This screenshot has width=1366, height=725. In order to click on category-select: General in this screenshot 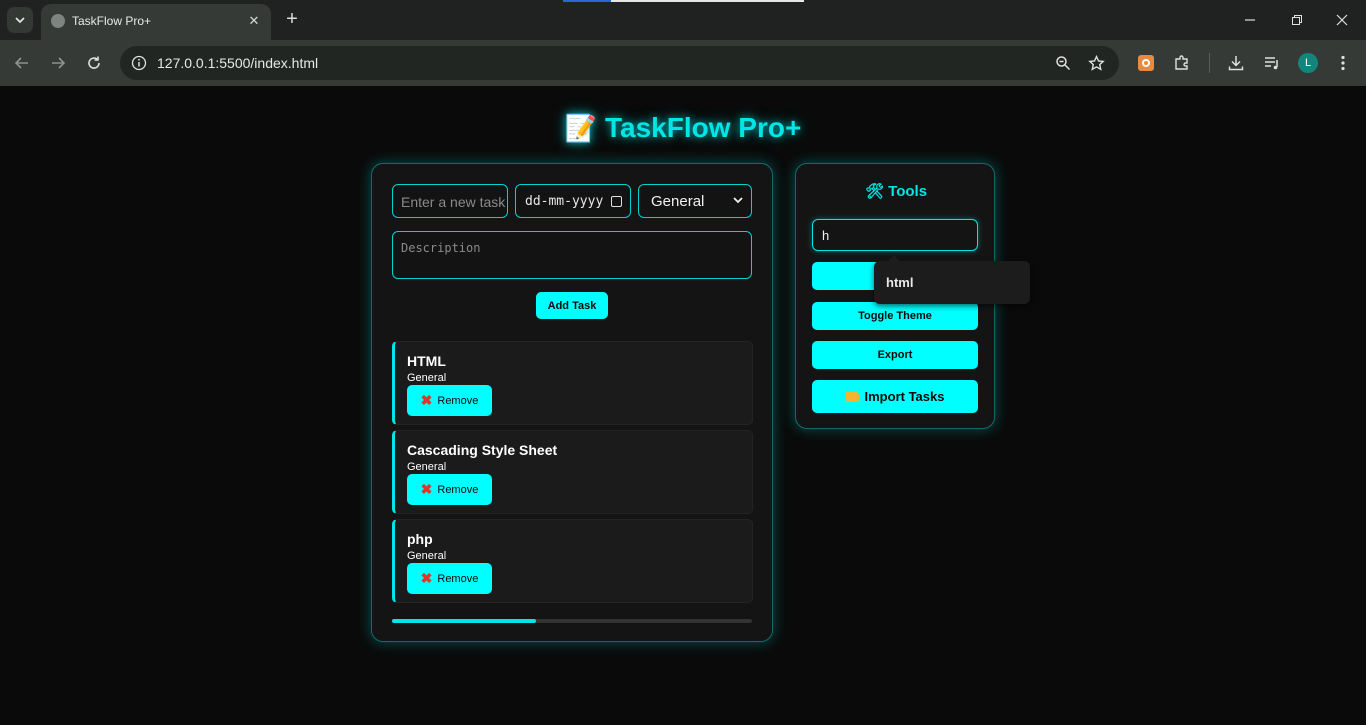, I will do `click(695, 201)`.